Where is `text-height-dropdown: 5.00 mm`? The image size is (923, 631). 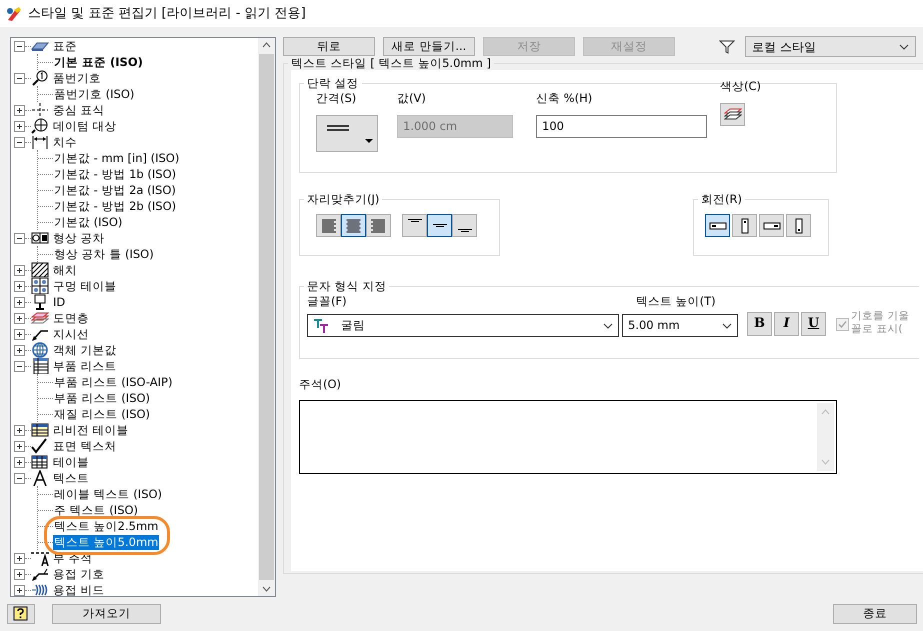
text-height-dropdown: 5.00 mm is located at coordinates (680, 326).